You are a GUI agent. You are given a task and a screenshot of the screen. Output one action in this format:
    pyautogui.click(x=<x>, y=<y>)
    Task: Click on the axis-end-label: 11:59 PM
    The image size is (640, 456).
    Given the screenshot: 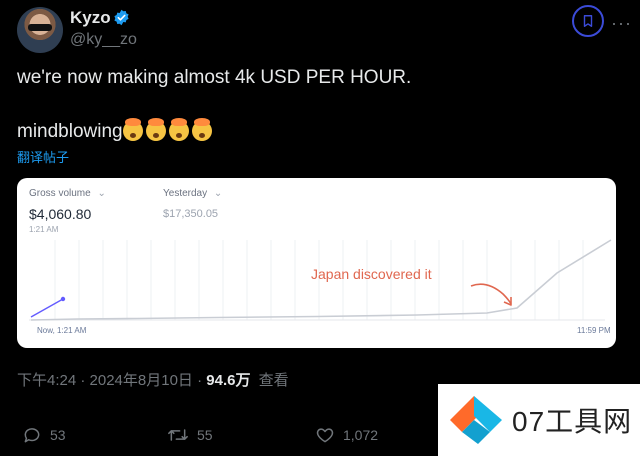 What is the action you would take?
    pyautogui.click(x=594, y=330)
    